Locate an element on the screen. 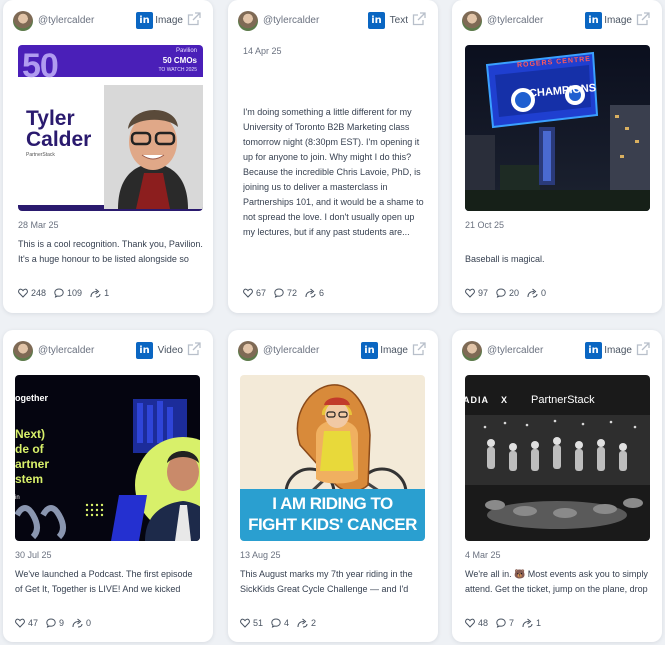  comment-stat: 109 is located at coordinates (68, 293).